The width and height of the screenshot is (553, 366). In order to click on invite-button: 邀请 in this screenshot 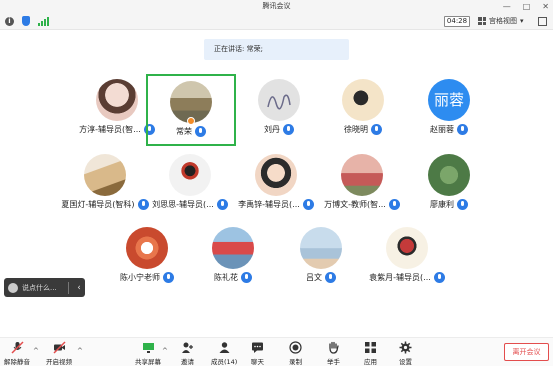, I will do `click(187, 353)`.